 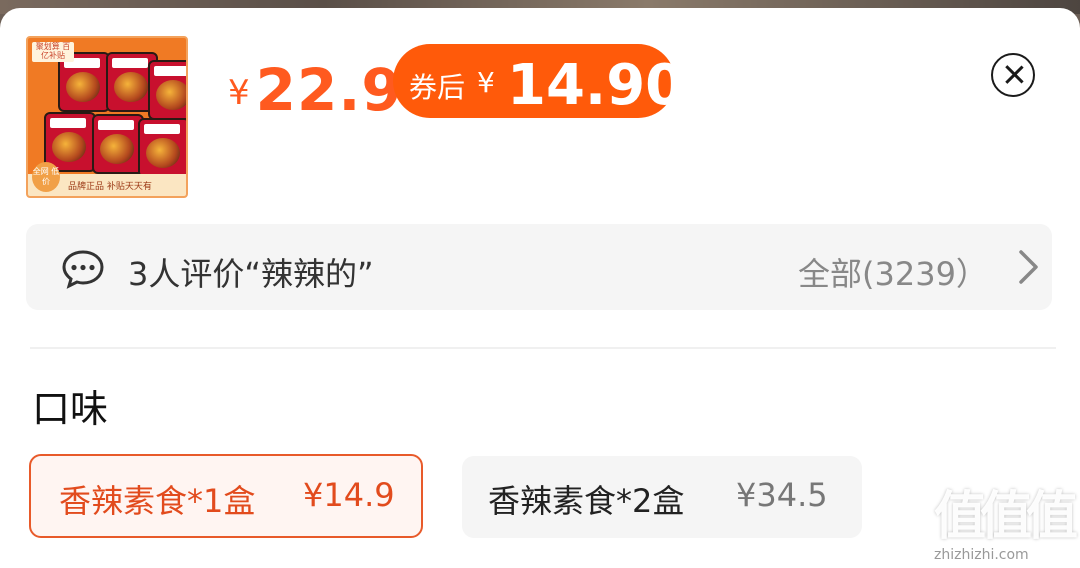 What do you see at coordinates (329, 90) in the screenshot?
I see `price-value: 22.9` at bounding box center [329, 90].